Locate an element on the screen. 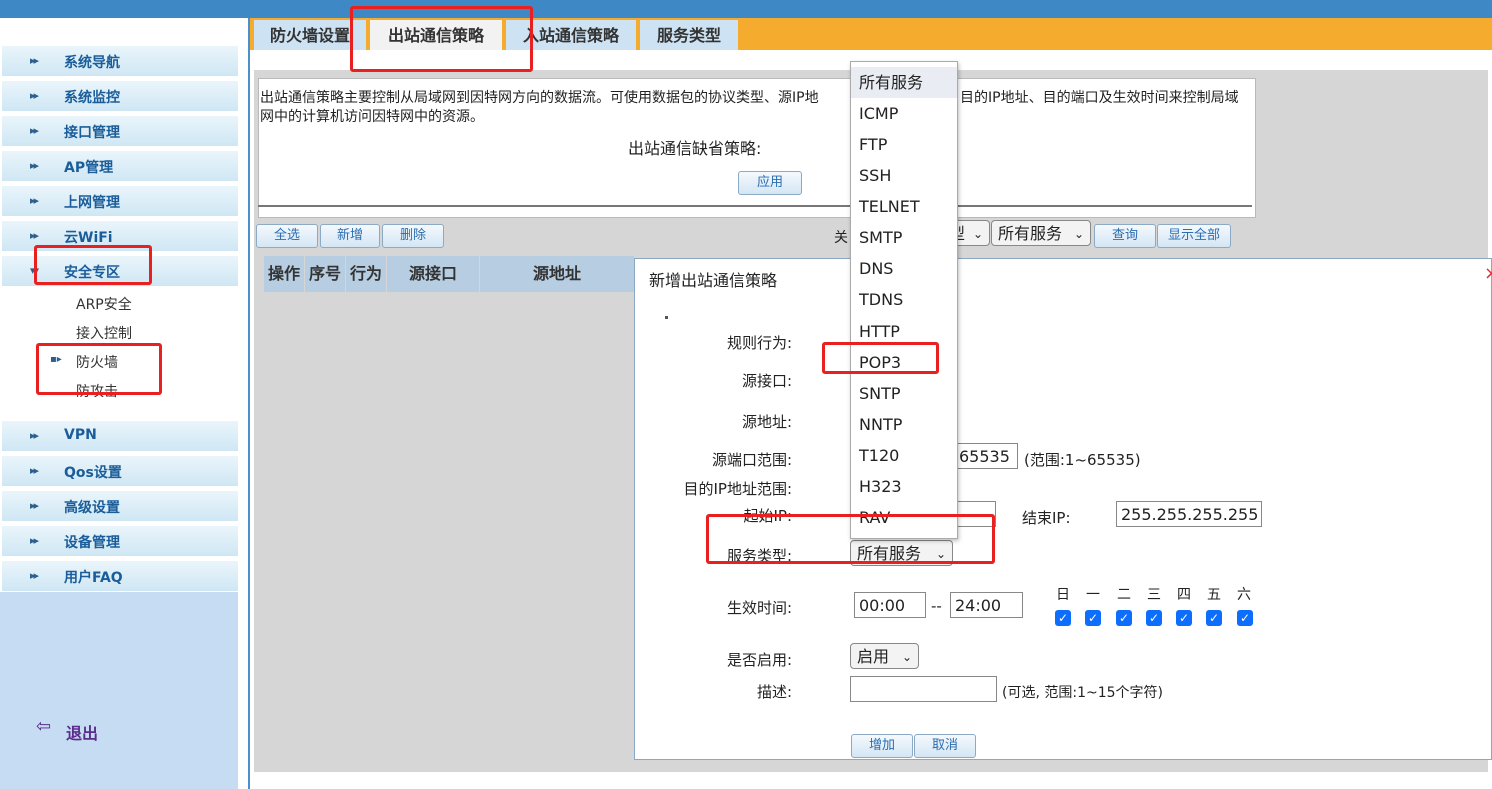 The width and height of the screenshot is (1492, 789). day-checkbox-fri: ✓ is located at coordinates (1214, 618).